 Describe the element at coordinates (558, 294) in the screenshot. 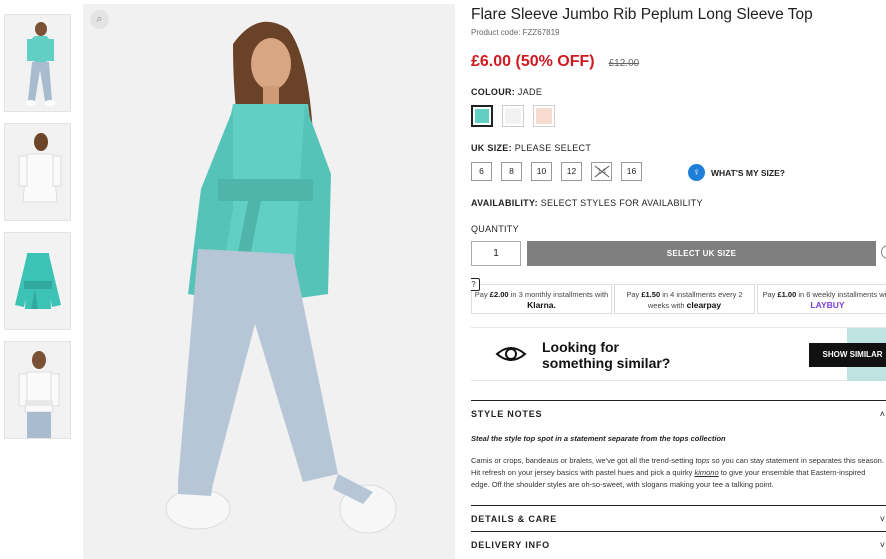

I see `pay-text: in 3 monthly installments with` at that location.